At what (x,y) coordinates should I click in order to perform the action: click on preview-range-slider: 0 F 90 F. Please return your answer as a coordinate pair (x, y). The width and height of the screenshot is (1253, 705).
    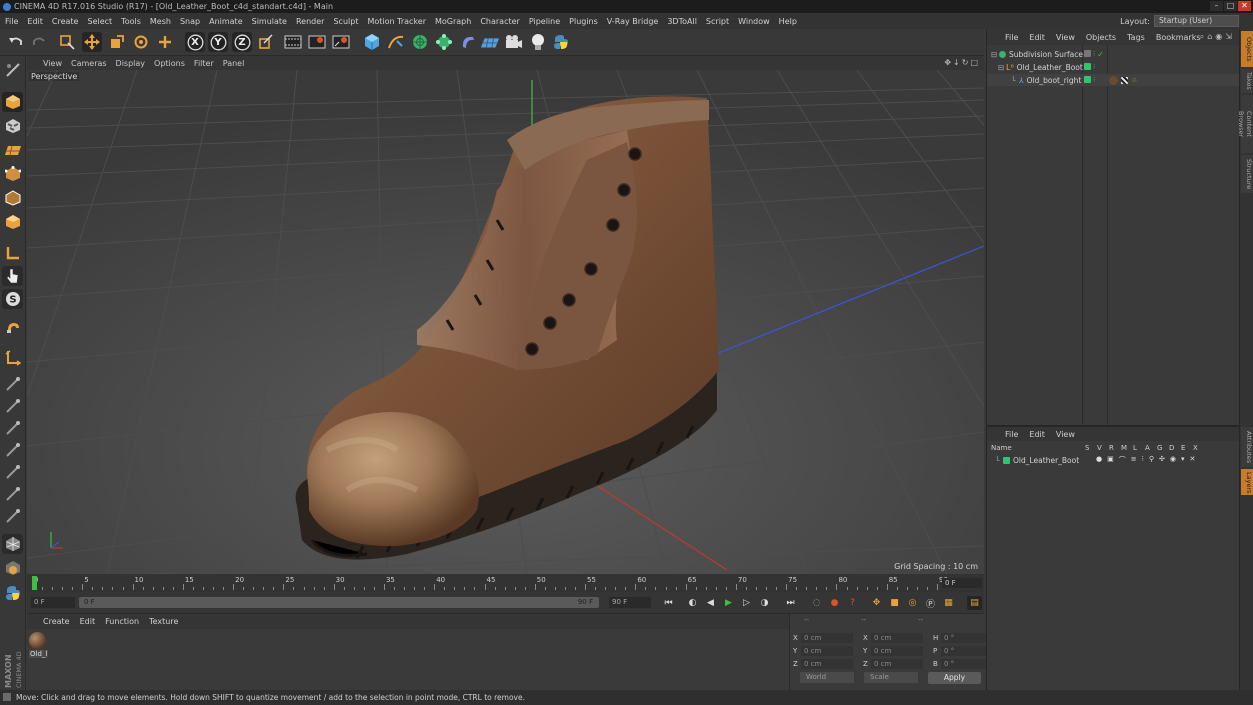
    Looking at the image, I should click on (339, 602).